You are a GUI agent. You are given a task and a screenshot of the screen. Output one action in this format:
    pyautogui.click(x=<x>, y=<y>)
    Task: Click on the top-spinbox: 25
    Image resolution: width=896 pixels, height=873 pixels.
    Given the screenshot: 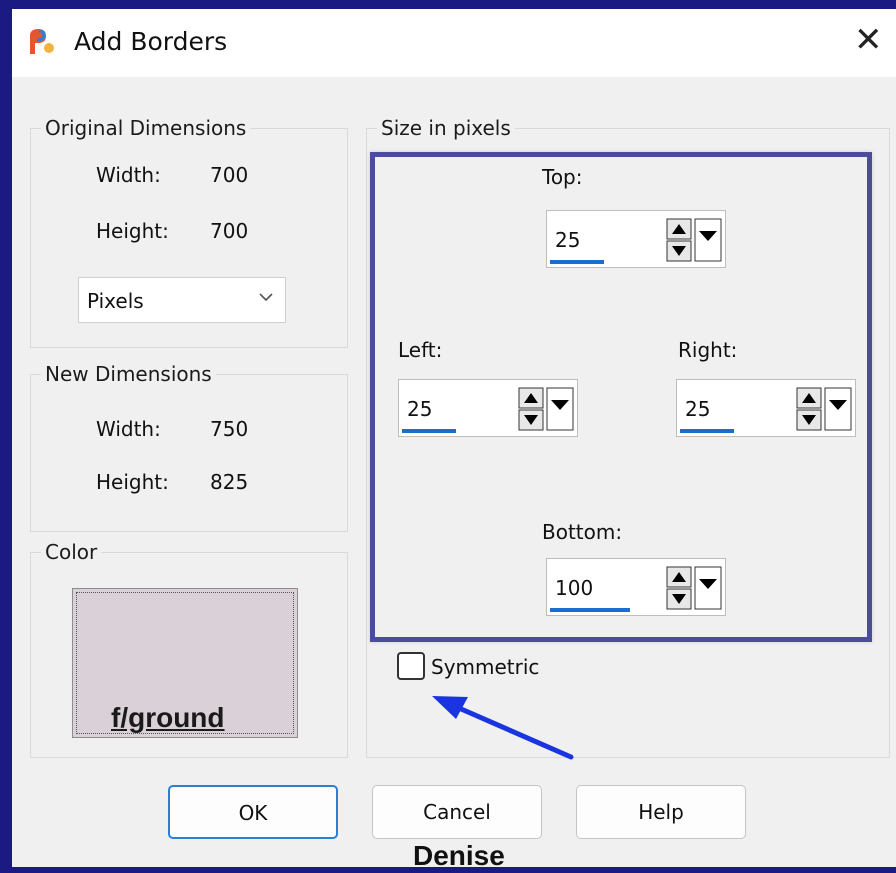 What is the action you would take?
    pyautogui.click(x=636, y=239)
    